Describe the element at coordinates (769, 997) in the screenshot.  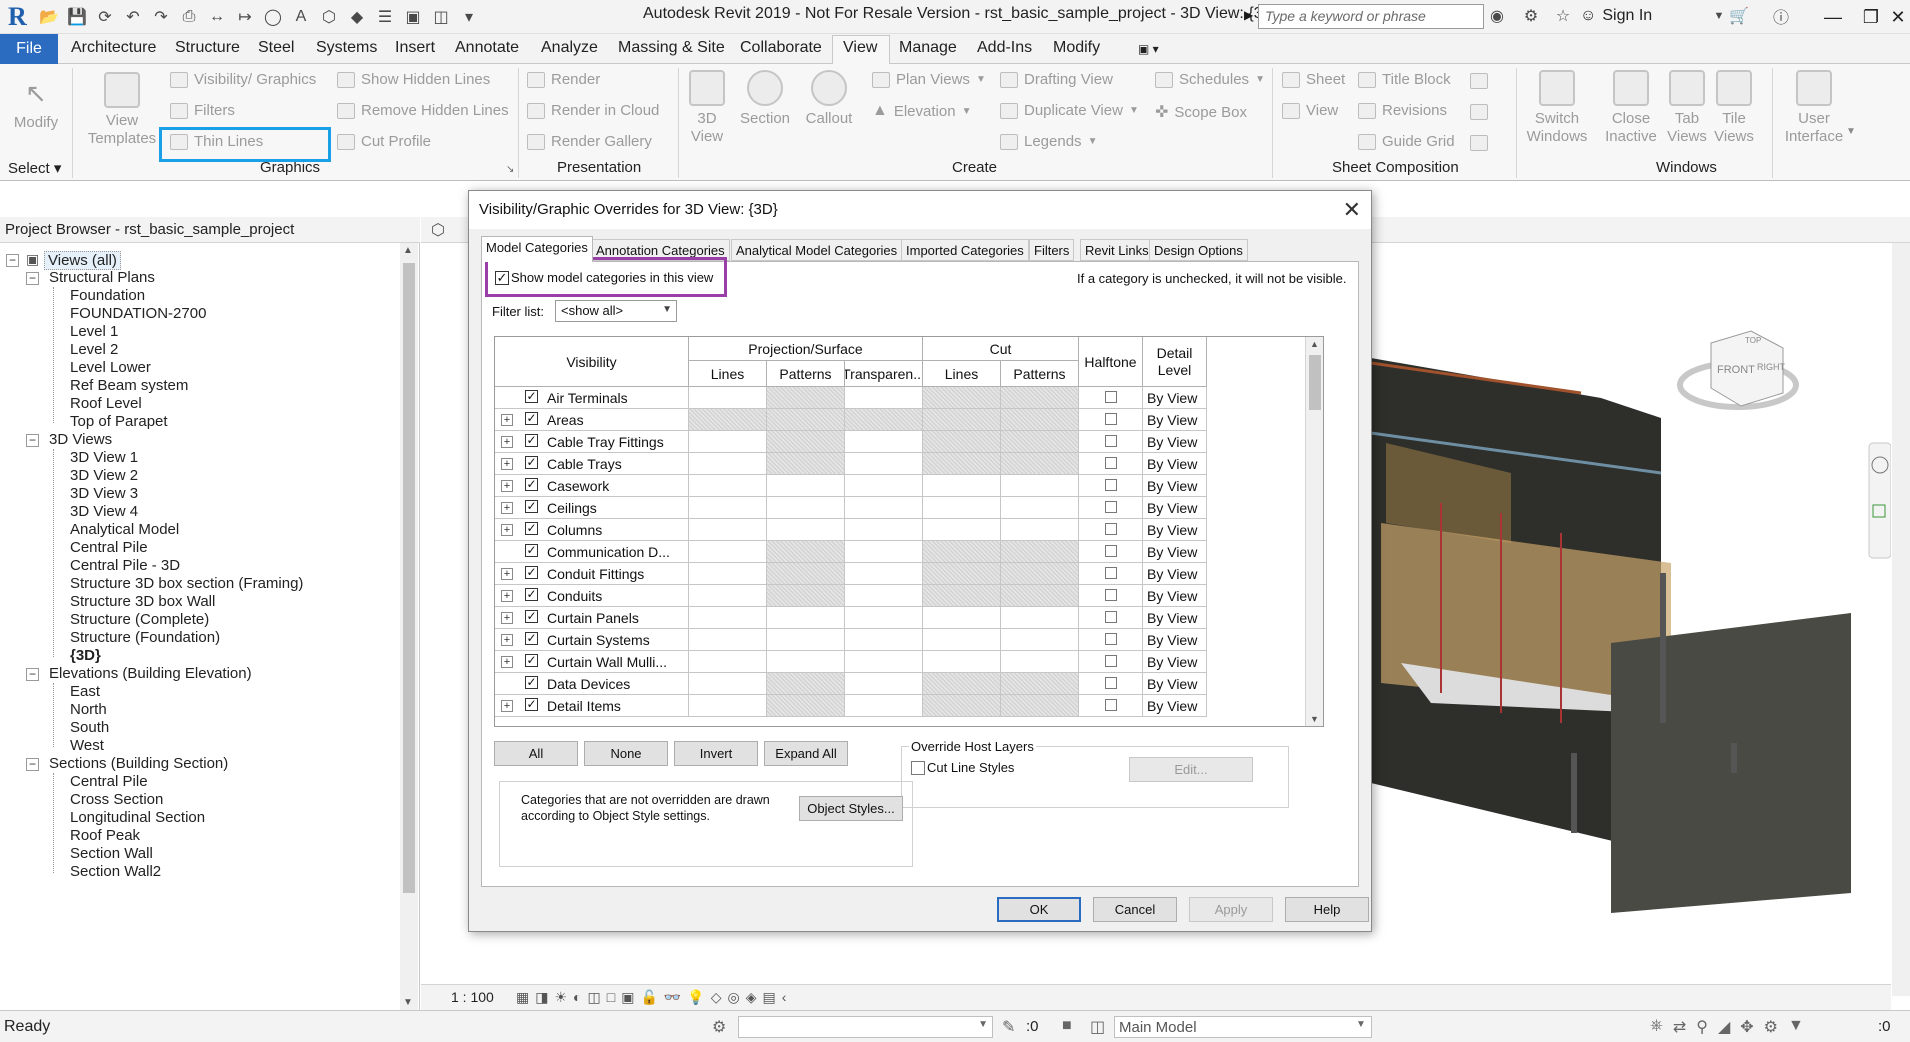
I see `reveal-constraints-icon: ▤` at that location.